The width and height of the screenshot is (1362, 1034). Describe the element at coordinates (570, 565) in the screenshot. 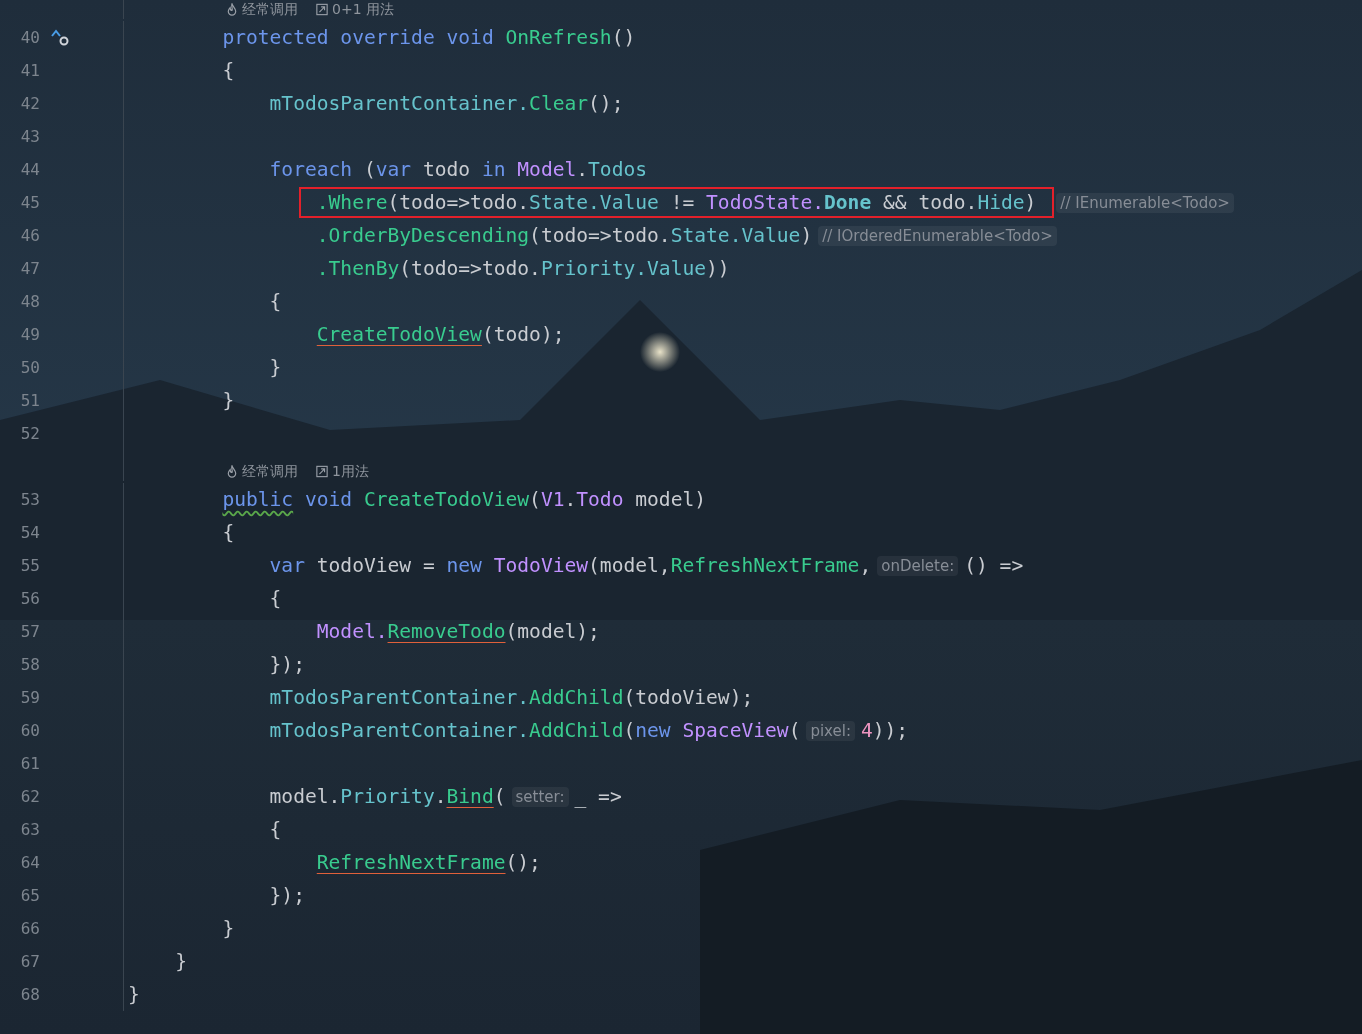

I see `code-text: var todoView = new TodoView(model,RefreshNextFrame,` at that location.